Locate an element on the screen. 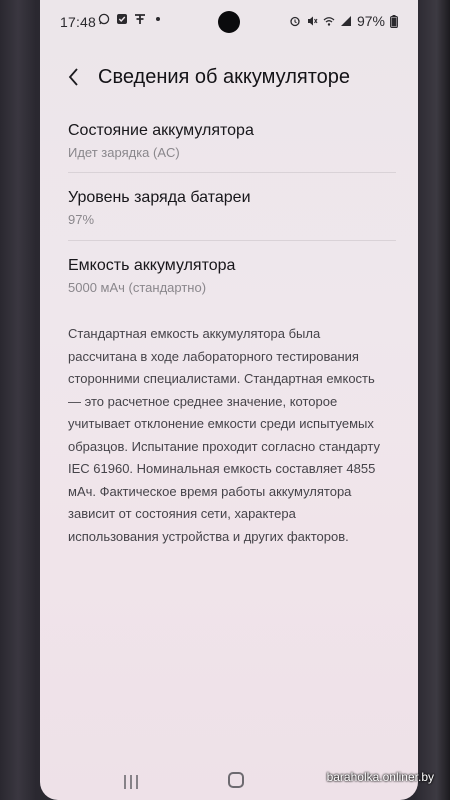 This screenshot has width=450, height=800. list-item-battery-state: Состояние аккумулятора Идет зарядка (AC) is located at coordinates (233, 141).